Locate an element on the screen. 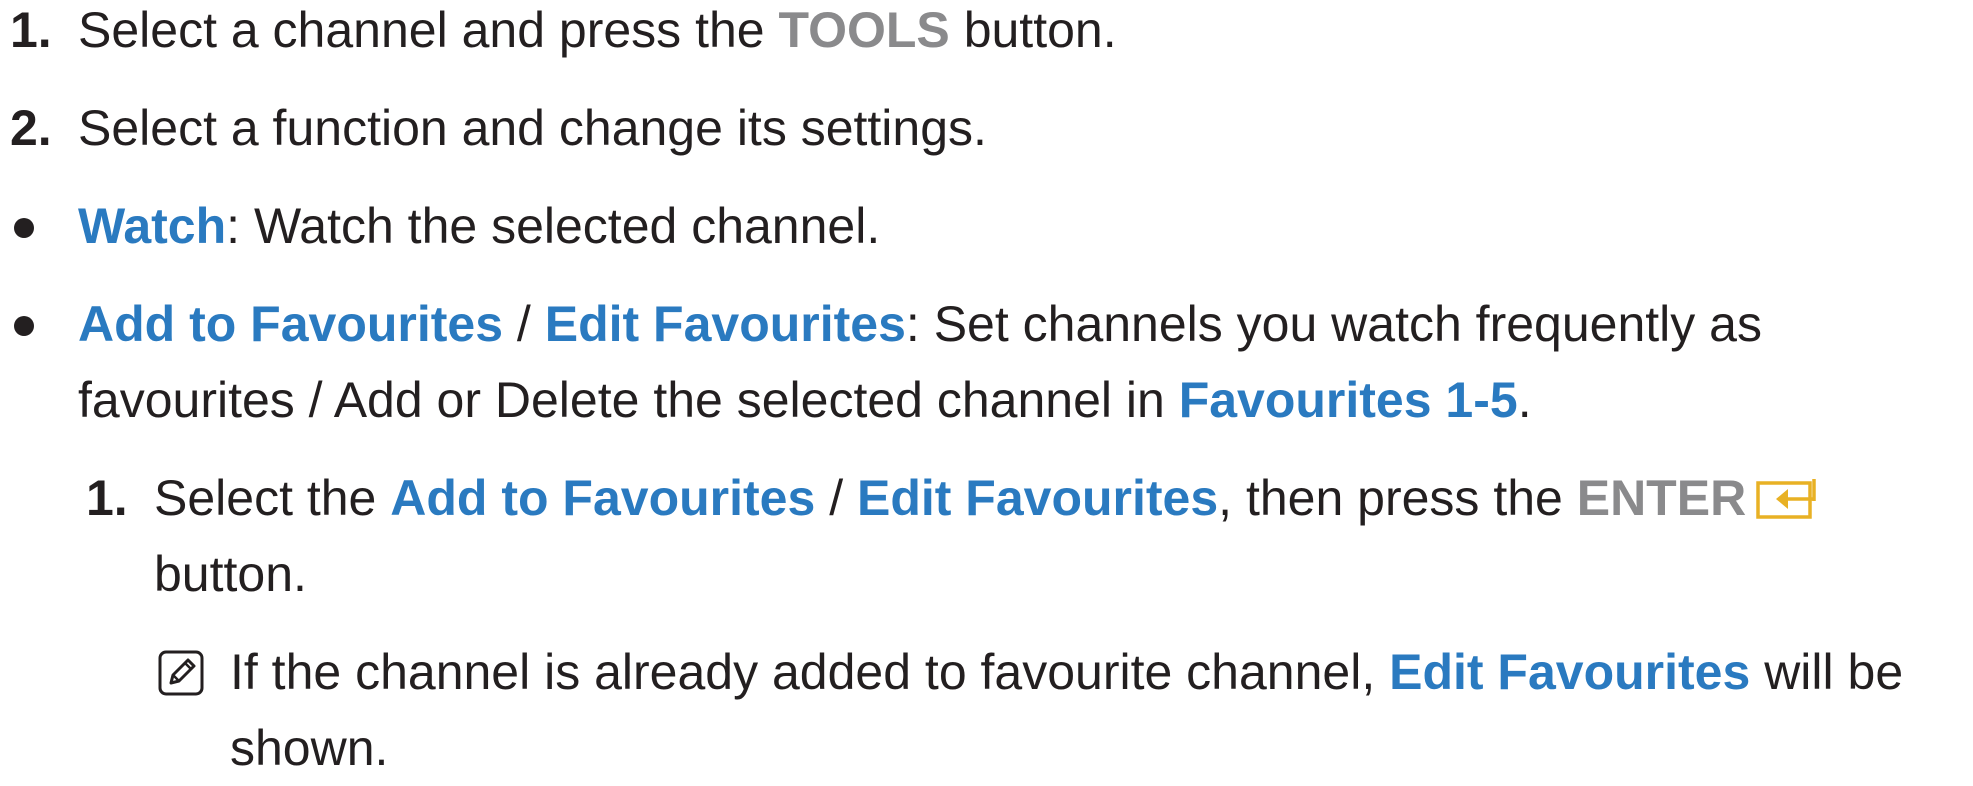 The height and width of the screenshot is (786, 1973). note-pencil-icon is located at coordinates (181, 673).